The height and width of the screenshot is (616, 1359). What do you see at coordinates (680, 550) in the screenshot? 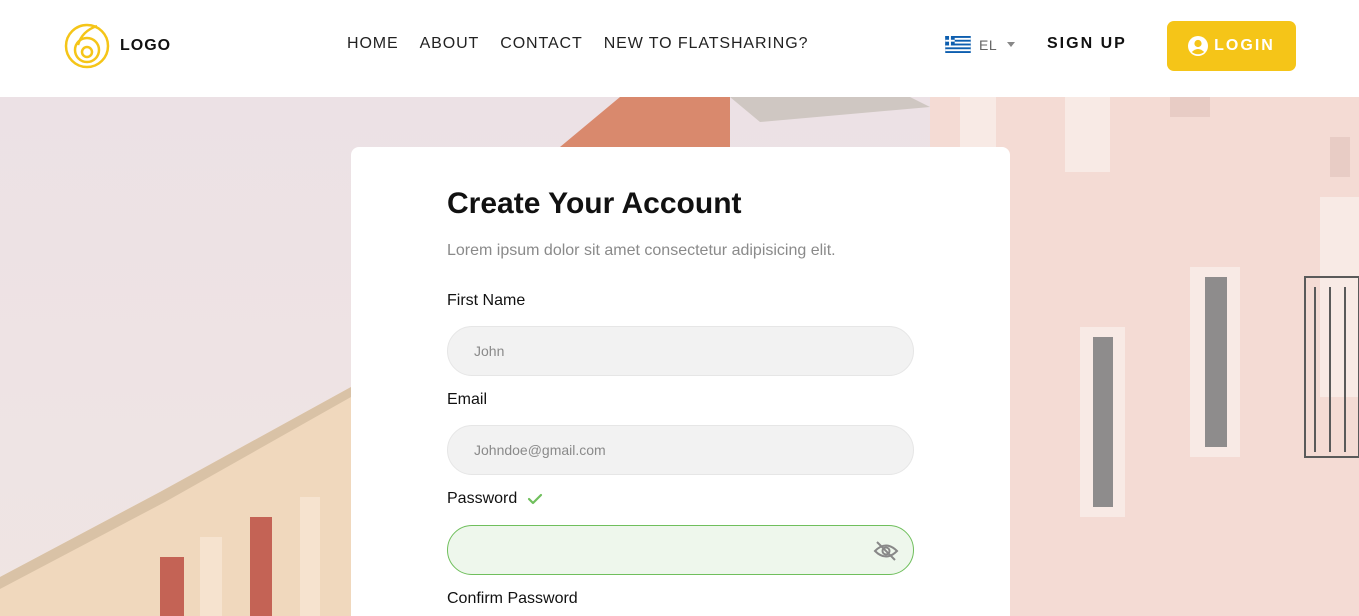
I see `password-field` at bounding box center [680, 550].